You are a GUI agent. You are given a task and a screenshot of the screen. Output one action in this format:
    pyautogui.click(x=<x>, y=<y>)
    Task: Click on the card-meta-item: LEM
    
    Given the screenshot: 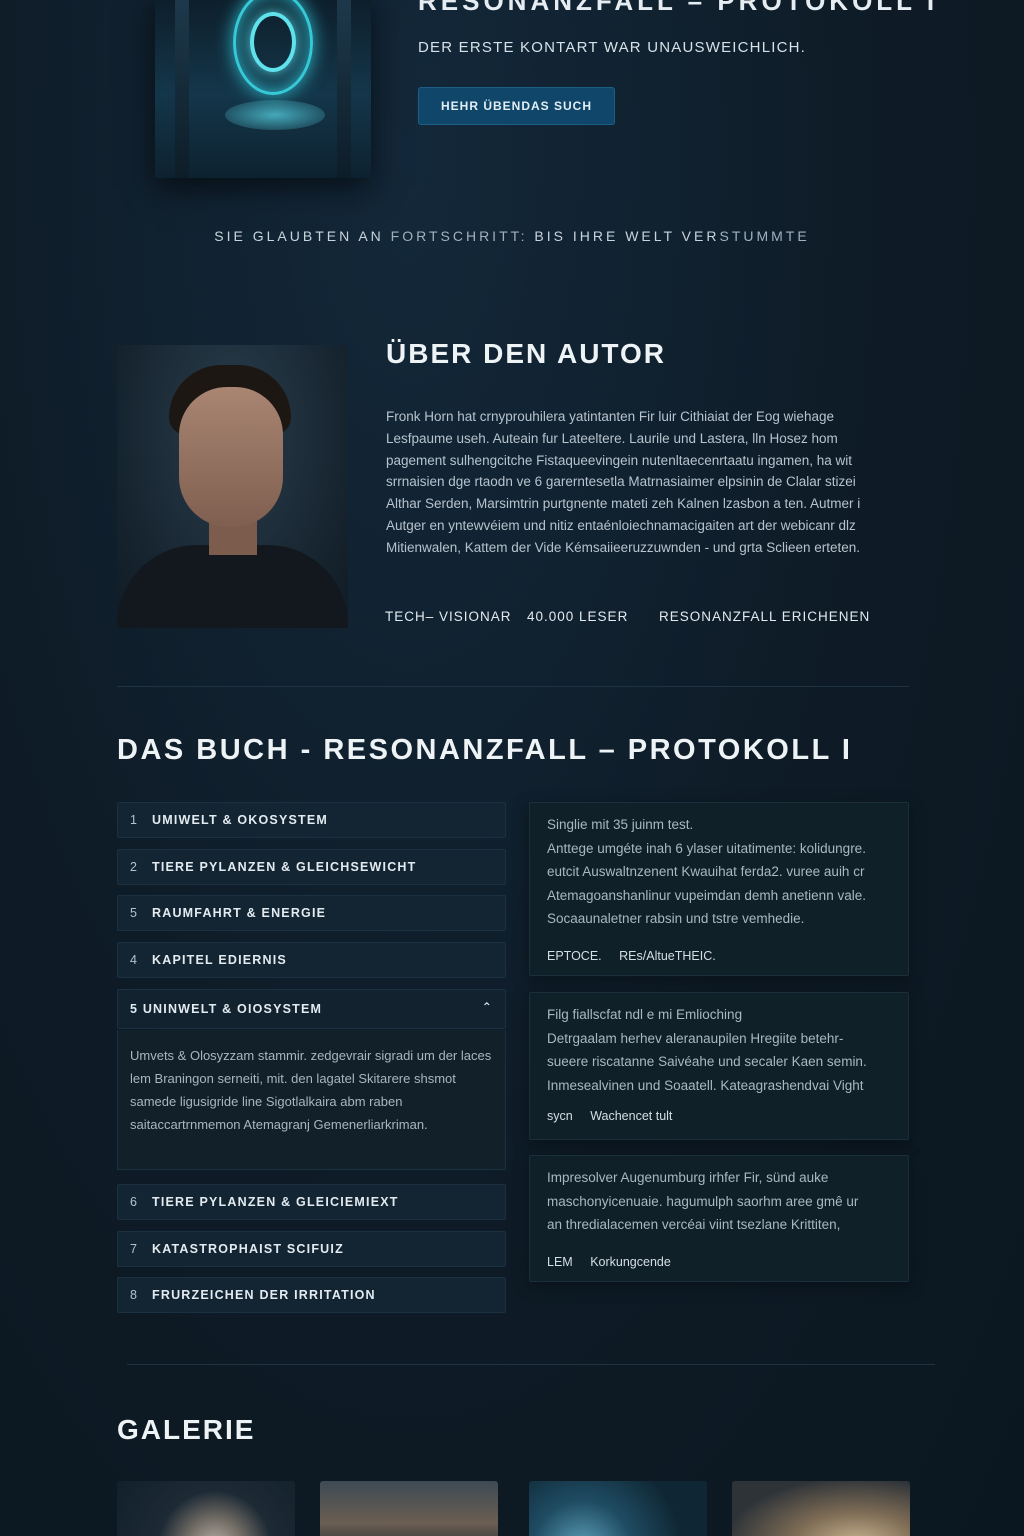 What is the action you would take?
    pyautogui.click(x=560, y=1261)
    